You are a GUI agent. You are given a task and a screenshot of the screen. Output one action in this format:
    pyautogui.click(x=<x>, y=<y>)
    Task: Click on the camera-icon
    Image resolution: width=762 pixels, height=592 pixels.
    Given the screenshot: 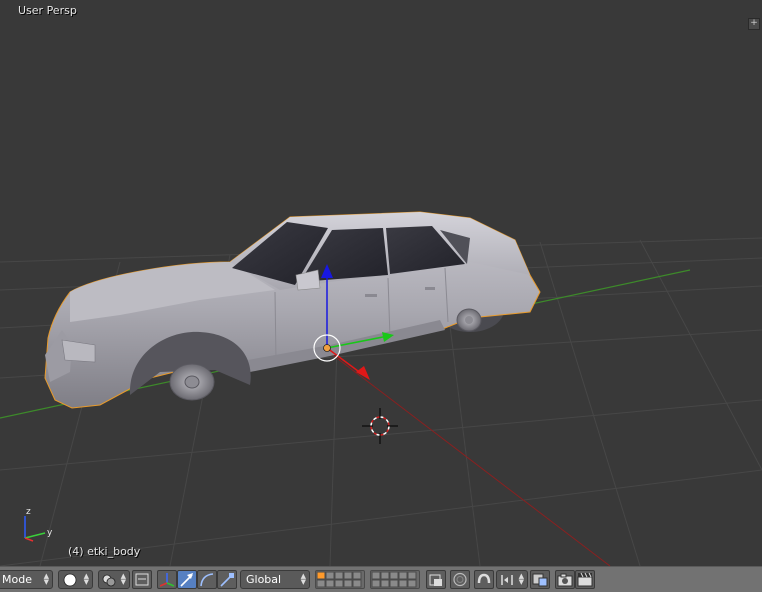 What is the action you would take?
    pyautogui.click(x=565, y=580)
    